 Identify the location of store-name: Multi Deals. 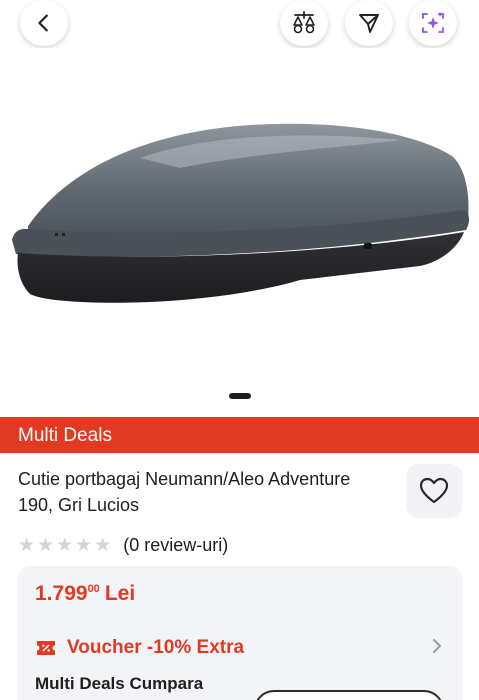
(65, 435).